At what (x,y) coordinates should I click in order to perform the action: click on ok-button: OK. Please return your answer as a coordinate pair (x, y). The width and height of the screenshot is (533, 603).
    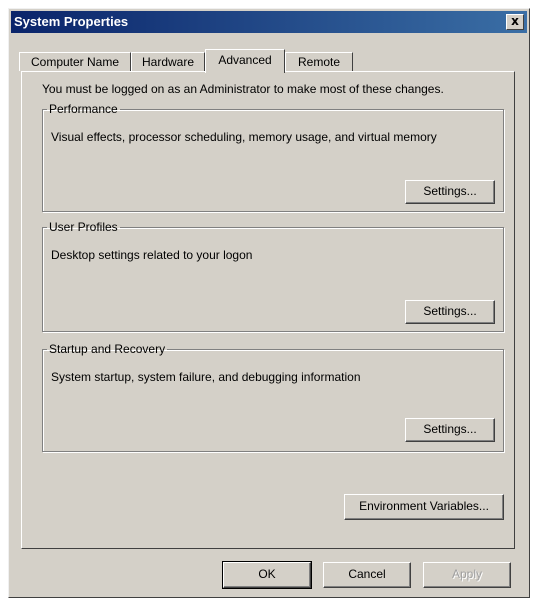
    Looking at the image, I should click on (267, 575).